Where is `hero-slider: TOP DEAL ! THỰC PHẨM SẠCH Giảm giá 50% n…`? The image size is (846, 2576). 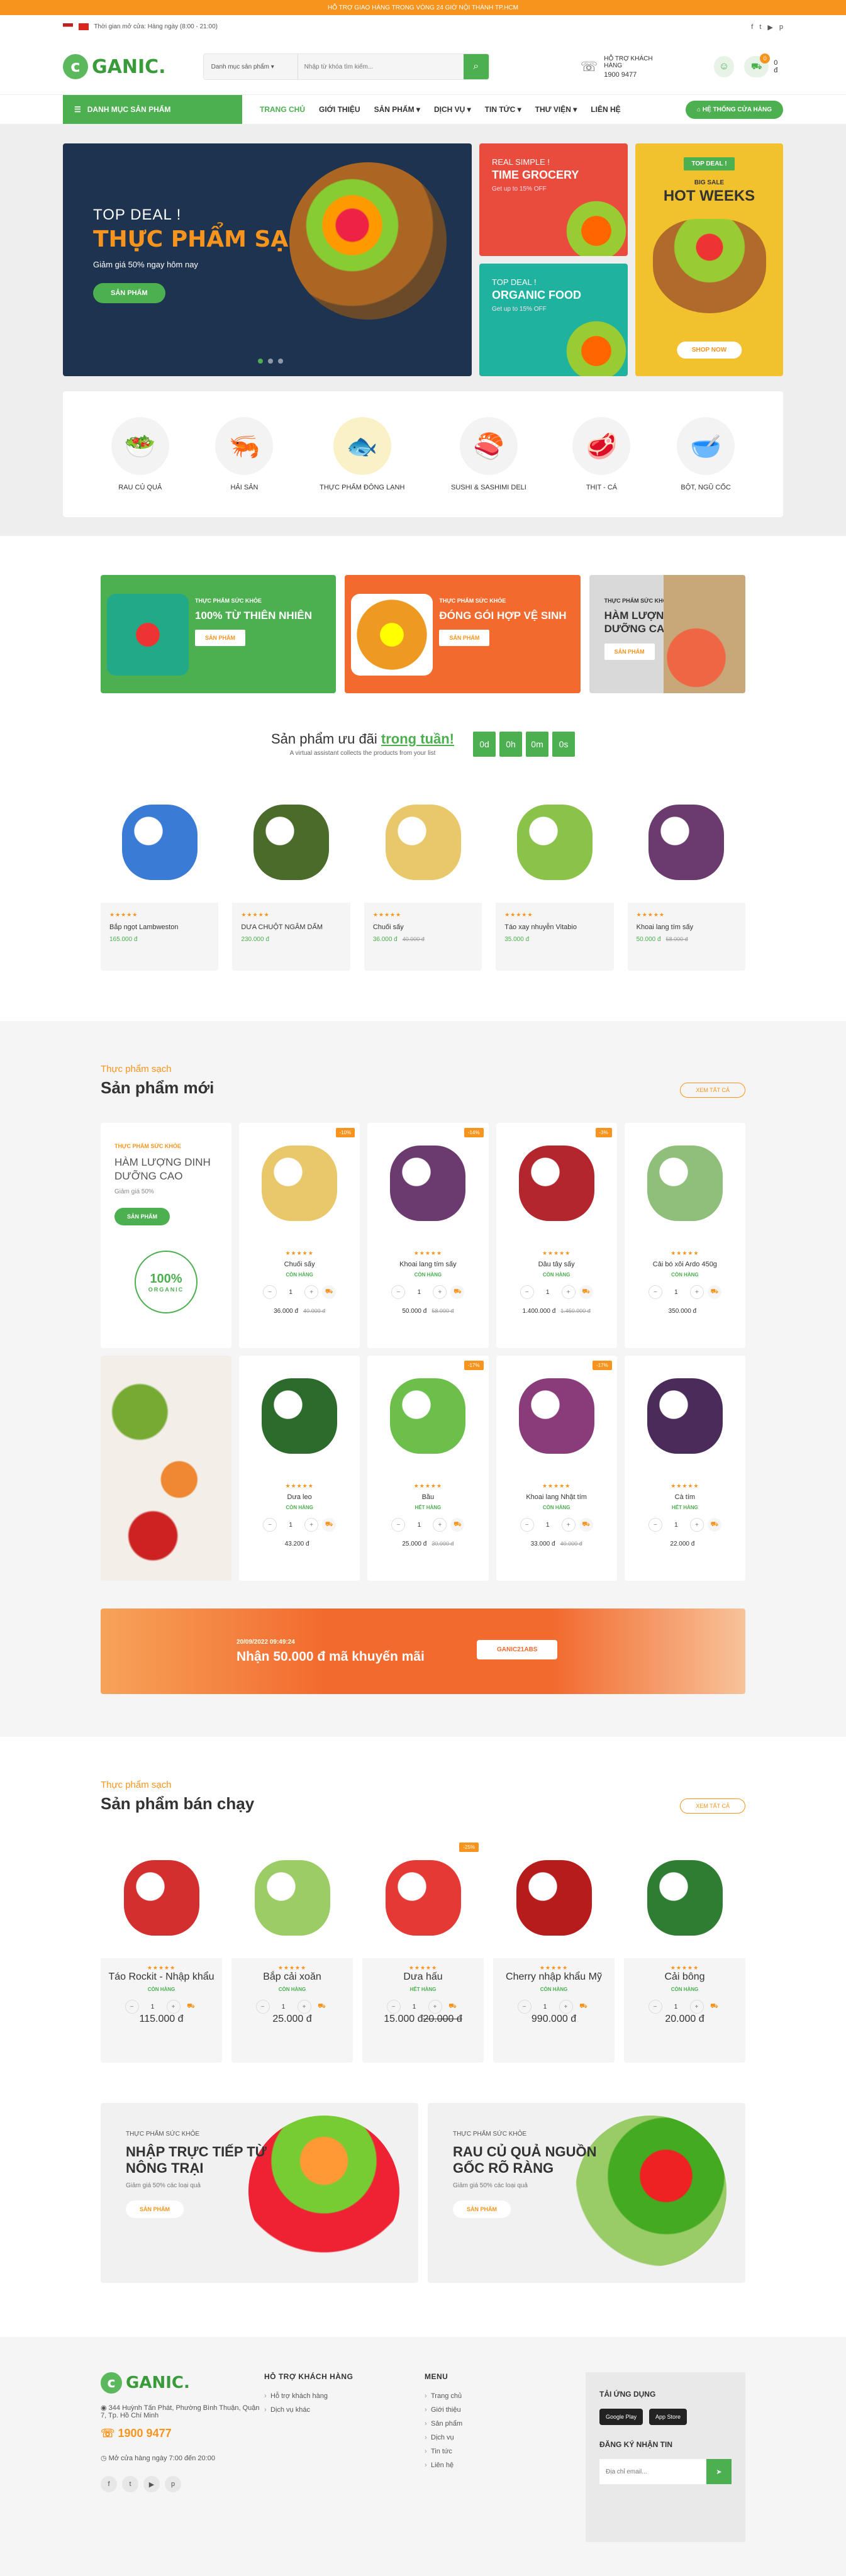
hero-slider: TOP DEAL ! THỰC PHẨM SẠCH Giảm giá 50% n… is located at coordinates (267, 259).